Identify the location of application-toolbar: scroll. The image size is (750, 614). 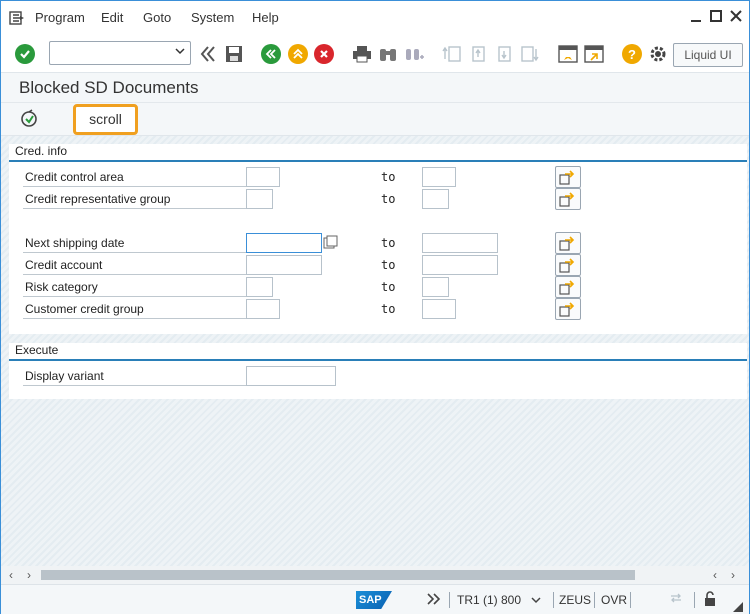
(375, 119).